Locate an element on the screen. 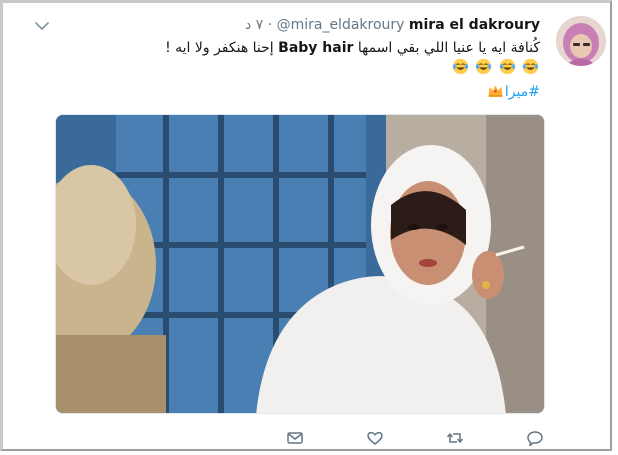 Image resolution: width=618 pixels, height=455 pixels. emoji-row is located at coordinates (495, 67).